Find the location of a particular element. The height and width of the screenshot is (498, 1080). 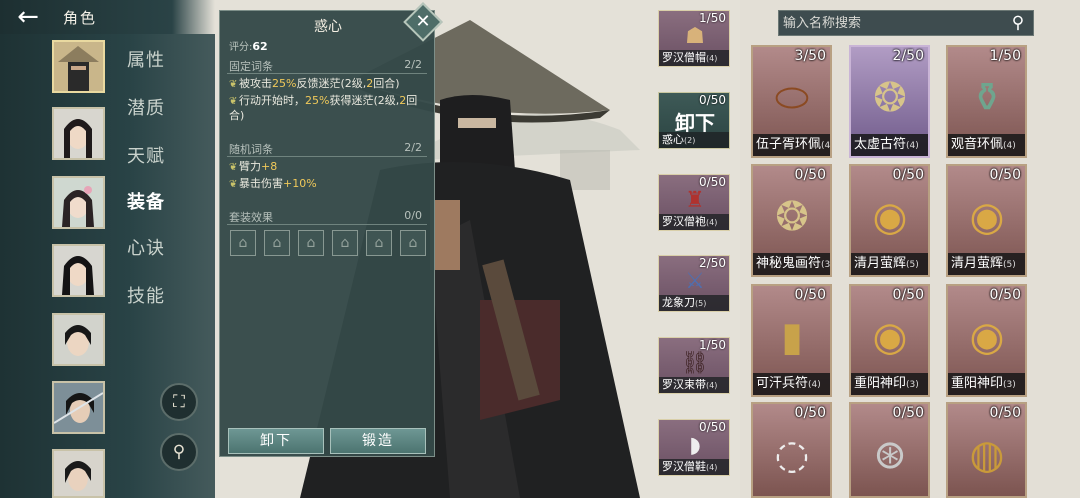

search-icon: ⚲ is located at coordinates (1018, 23).